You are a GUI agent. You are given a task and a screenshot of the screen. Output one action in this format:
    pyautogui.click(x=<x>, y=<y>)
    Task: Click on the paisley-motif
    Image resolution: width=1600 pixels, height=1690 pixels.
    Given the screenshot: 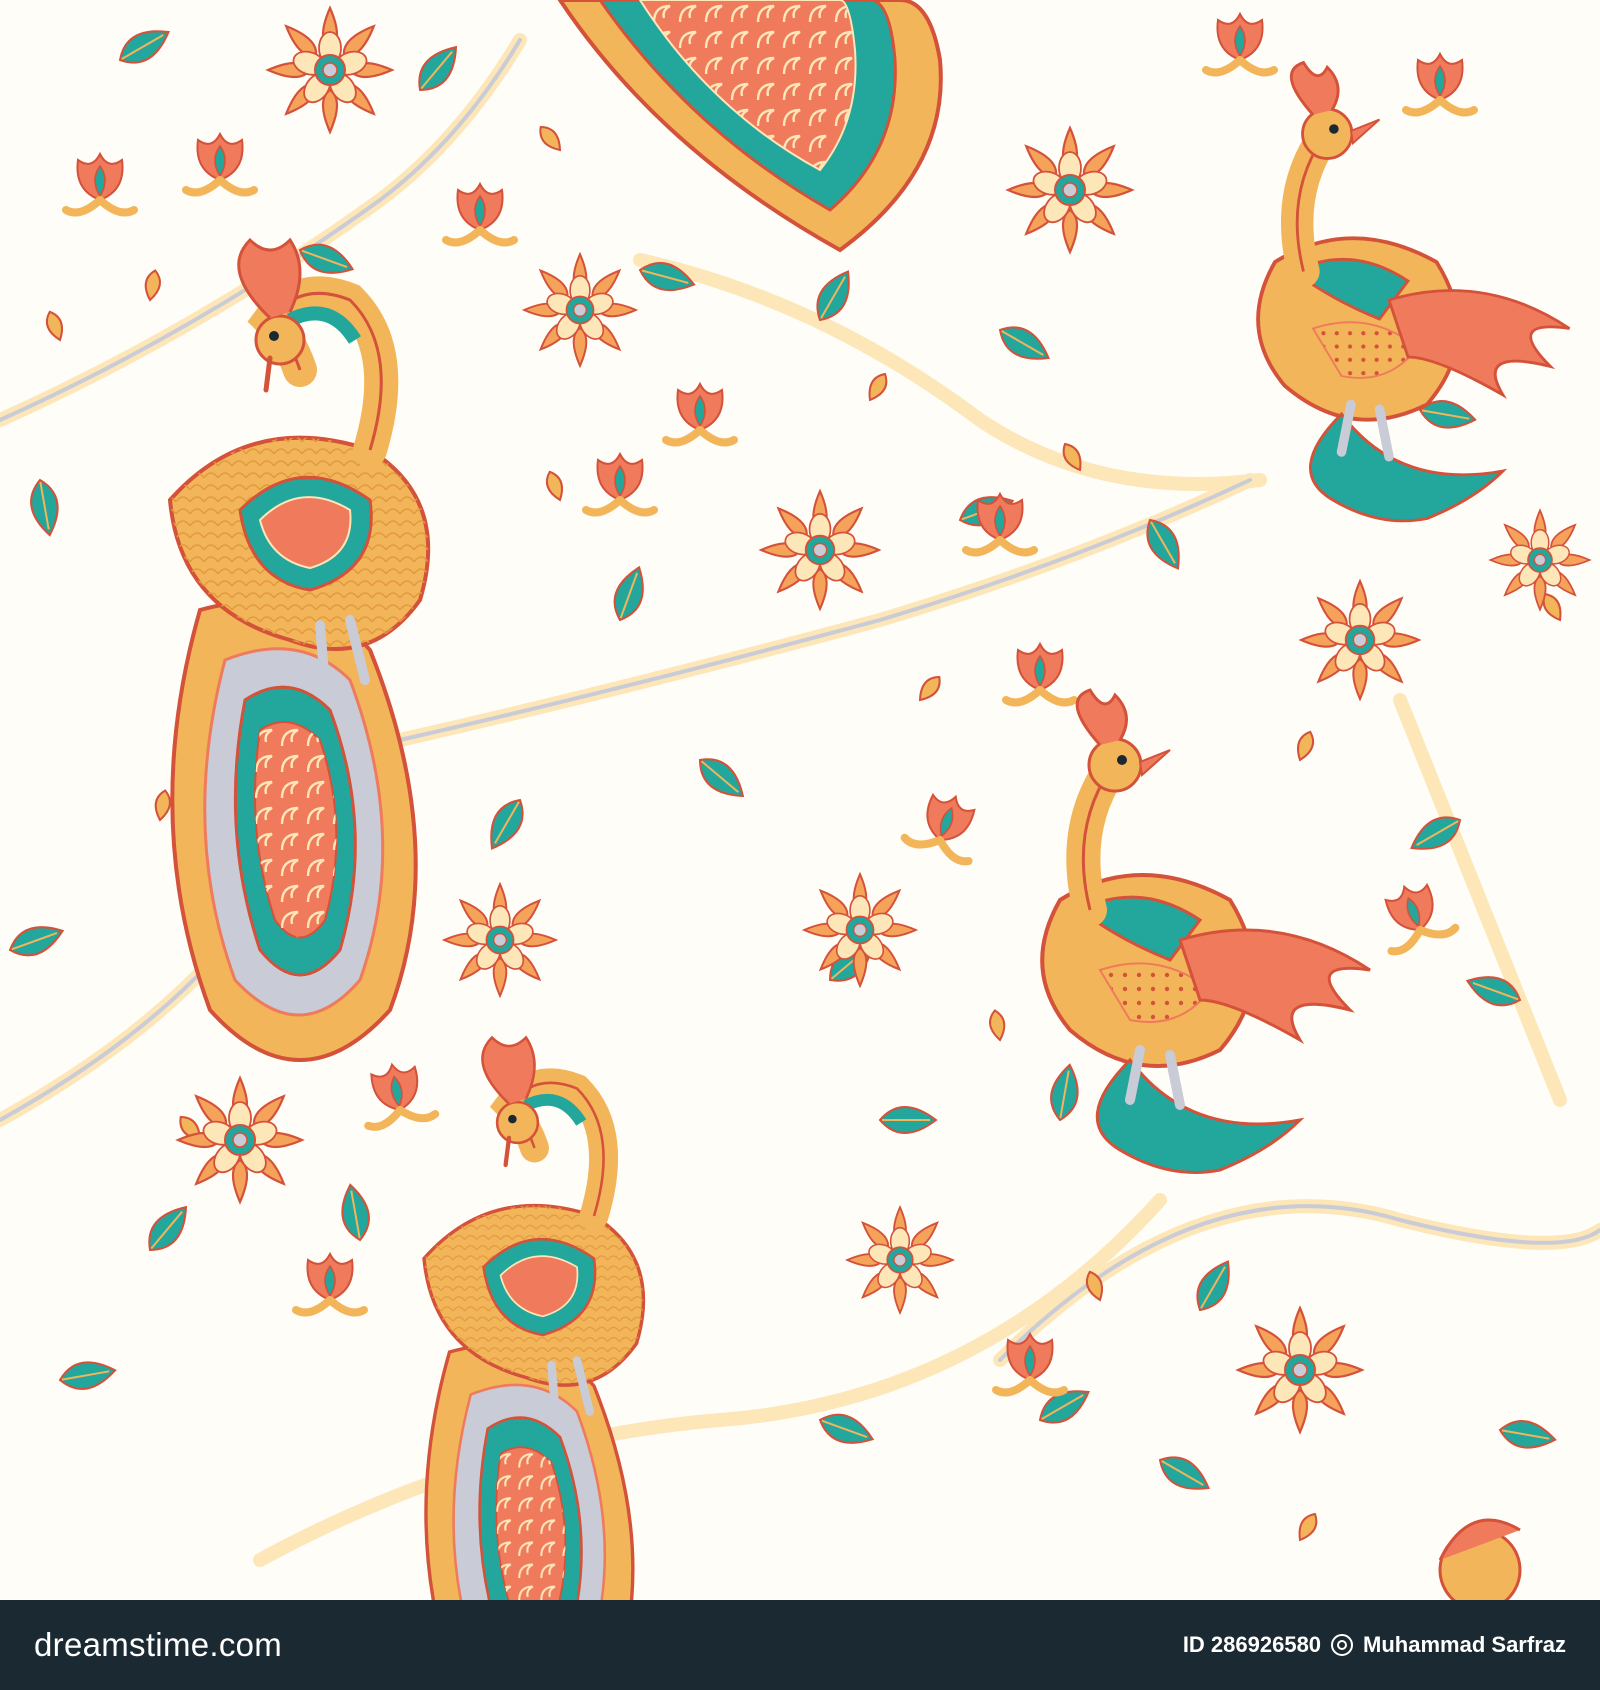 What is the action you would take?
    pyautogui.click(x=750, y=126)
    